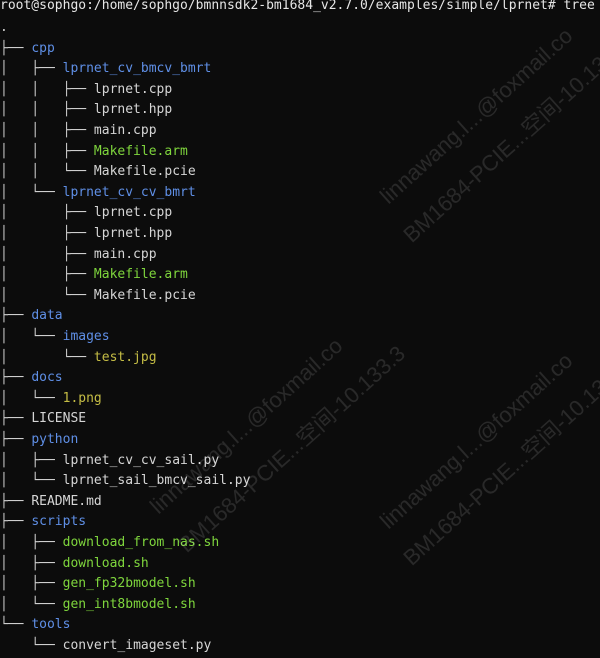 Image resolution: width=600 pixels, height=658 pixels. I want to click on tree-line: │ └── lprnet_sail_bmcv_sail.py, so click(125, 481).